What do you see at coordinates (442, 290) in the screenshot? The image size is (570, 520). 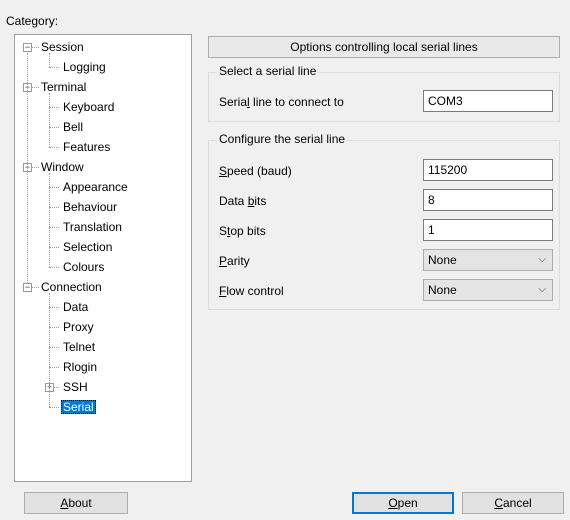 I see `flow-control-value: None` at bounding box center [442, 290].